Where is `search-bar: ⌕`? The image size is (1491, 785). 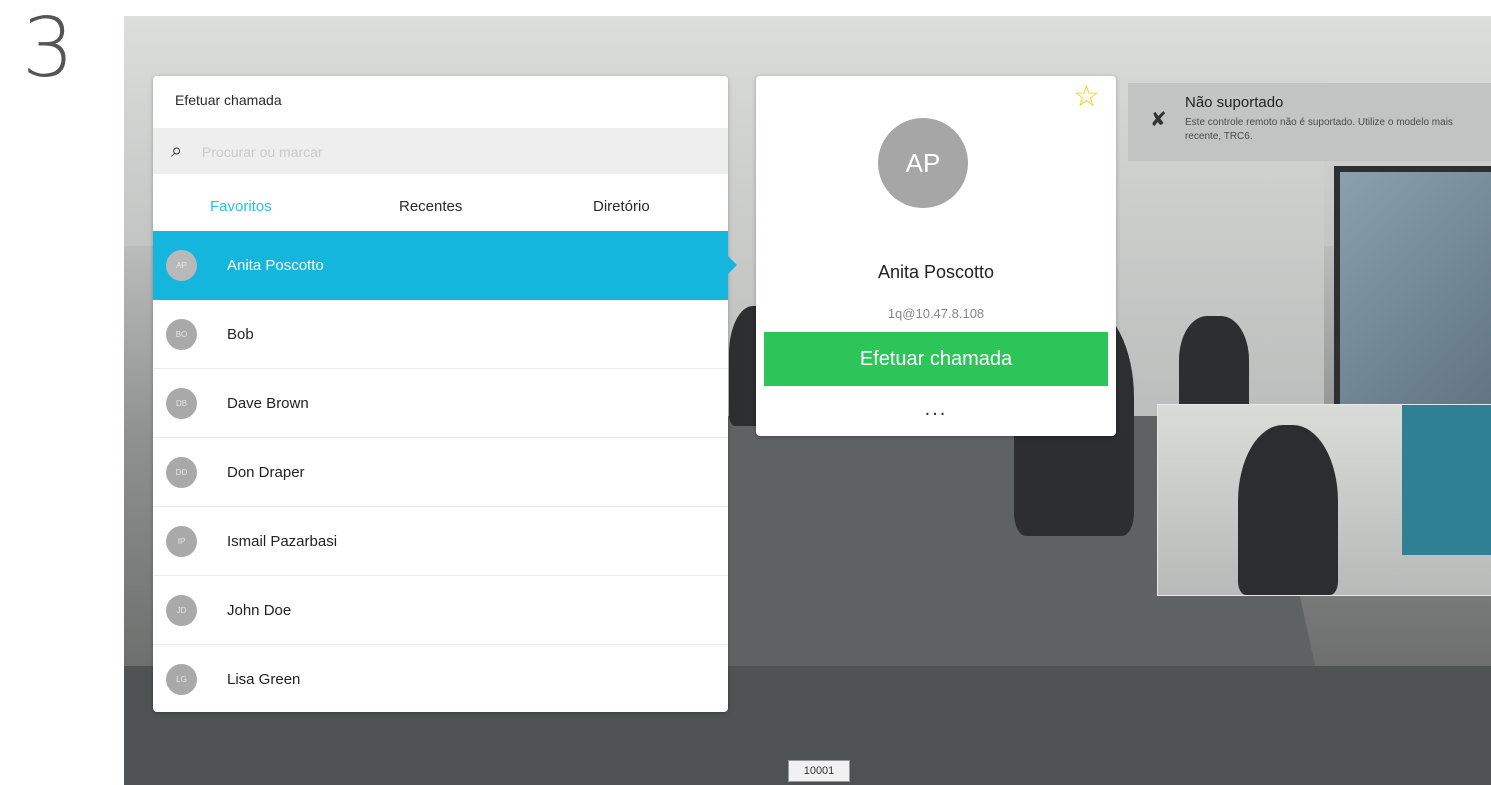
search-bar: ⌕ is located at coordinates (440, 151).